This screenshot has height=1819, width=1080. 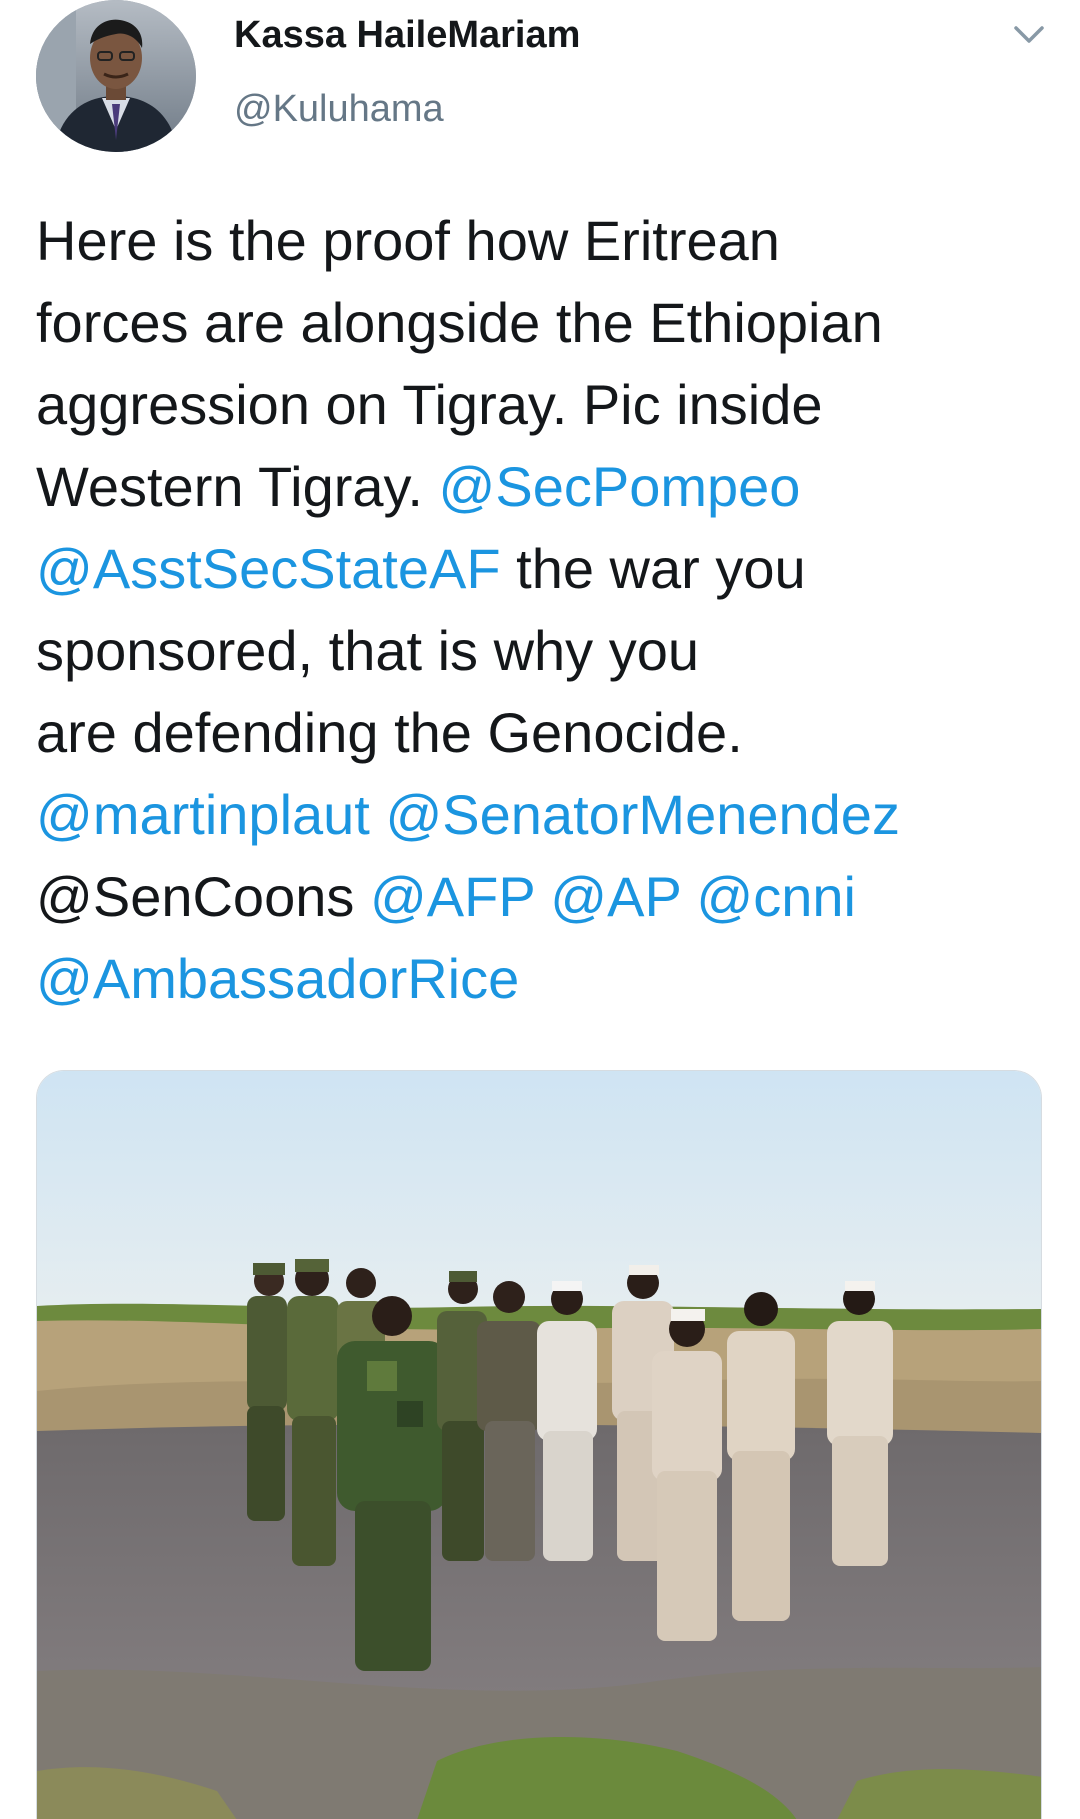 I want to click on tweet-text-segment: Here is the proof how Eritrean, so click(x=408, y=240).